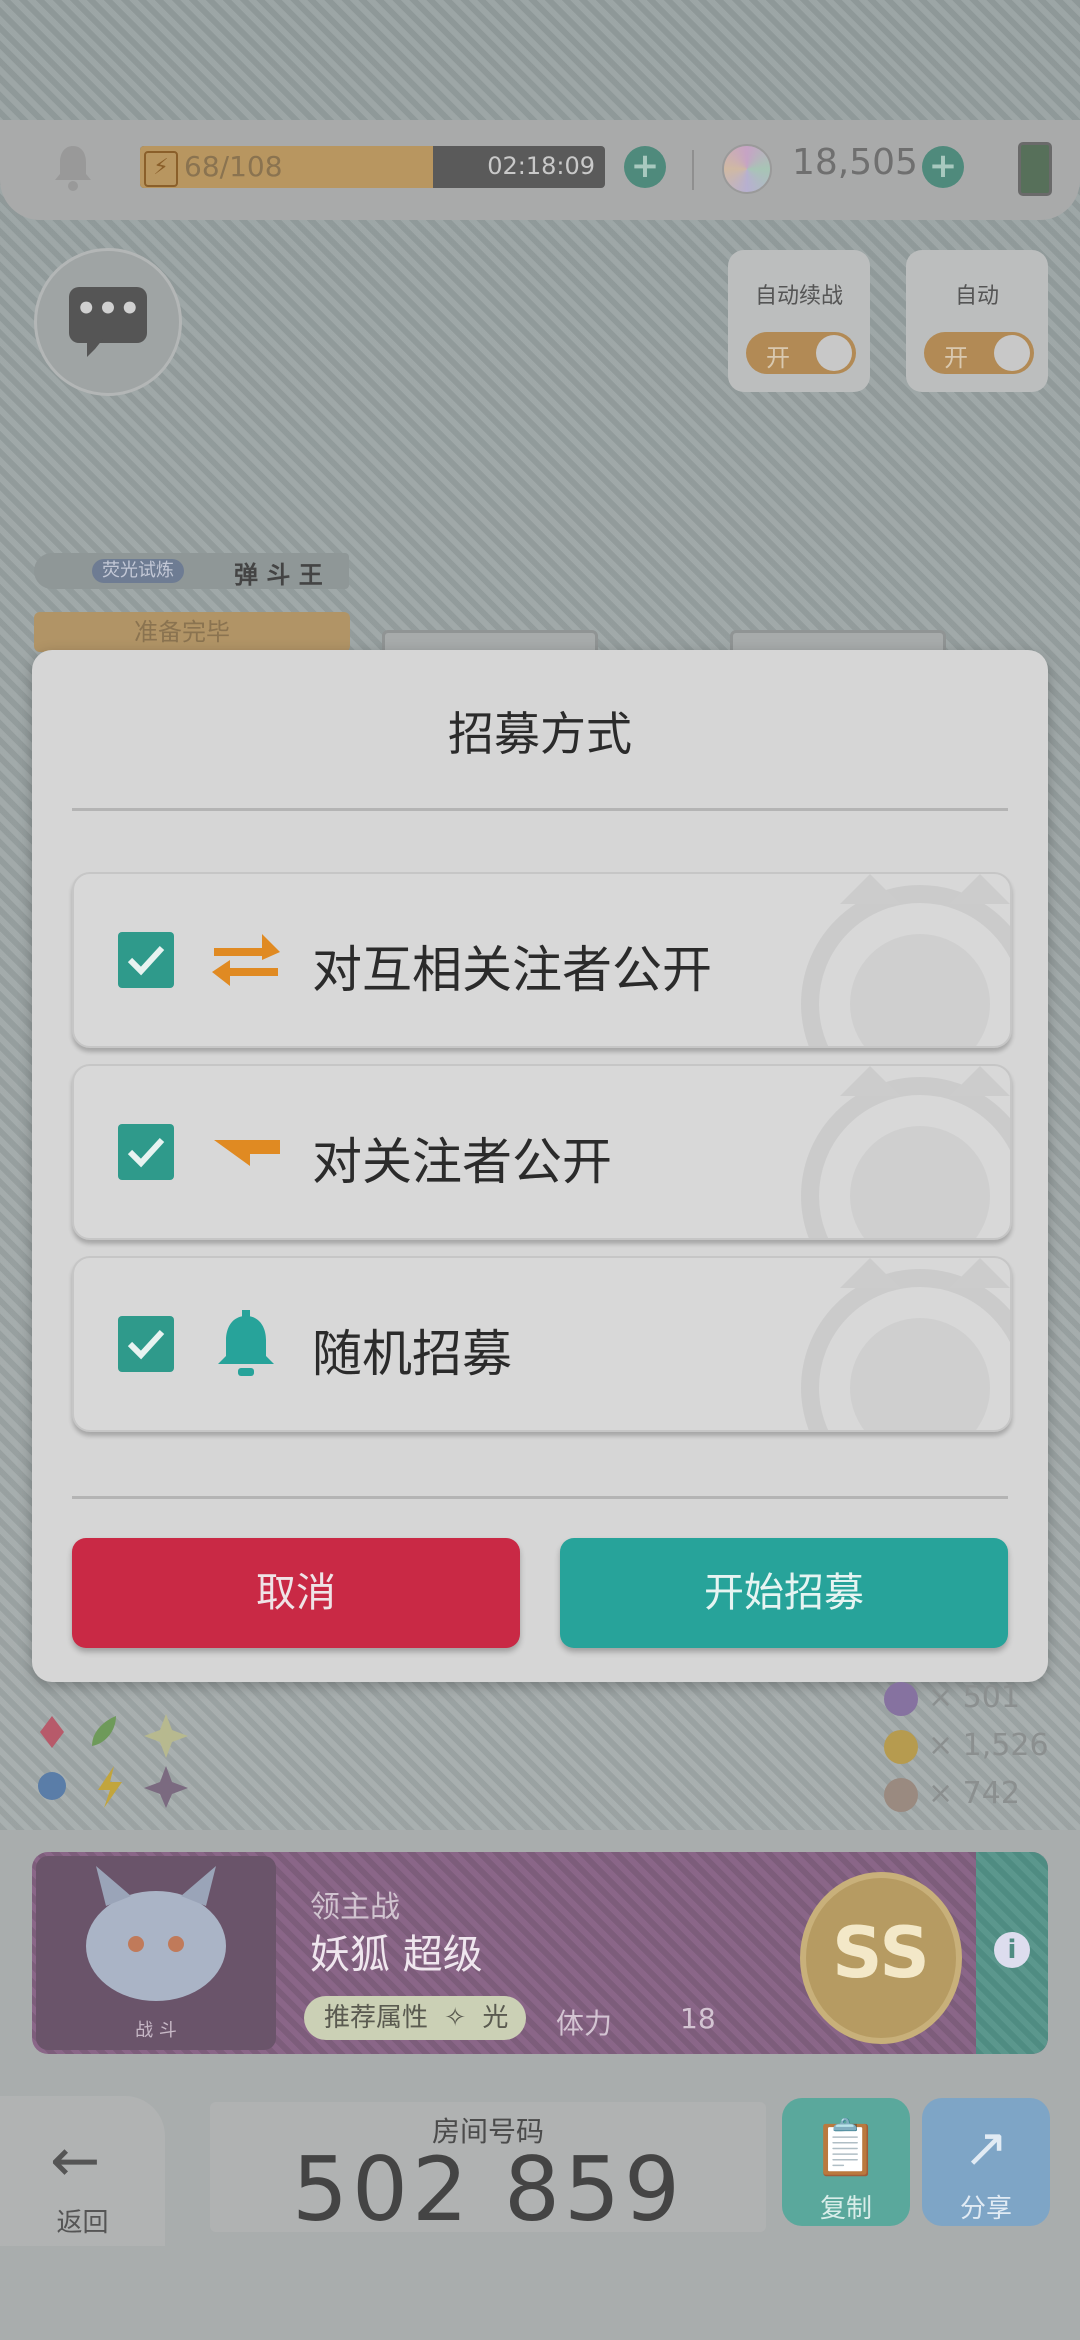 Image resolution: width=1080 pixels, height=2340 pixels. What do you see at coordinates (799, 321) in the screenshot?
I see `auto-continue-card: 自动续战 开` at bounding box center [799, 321].